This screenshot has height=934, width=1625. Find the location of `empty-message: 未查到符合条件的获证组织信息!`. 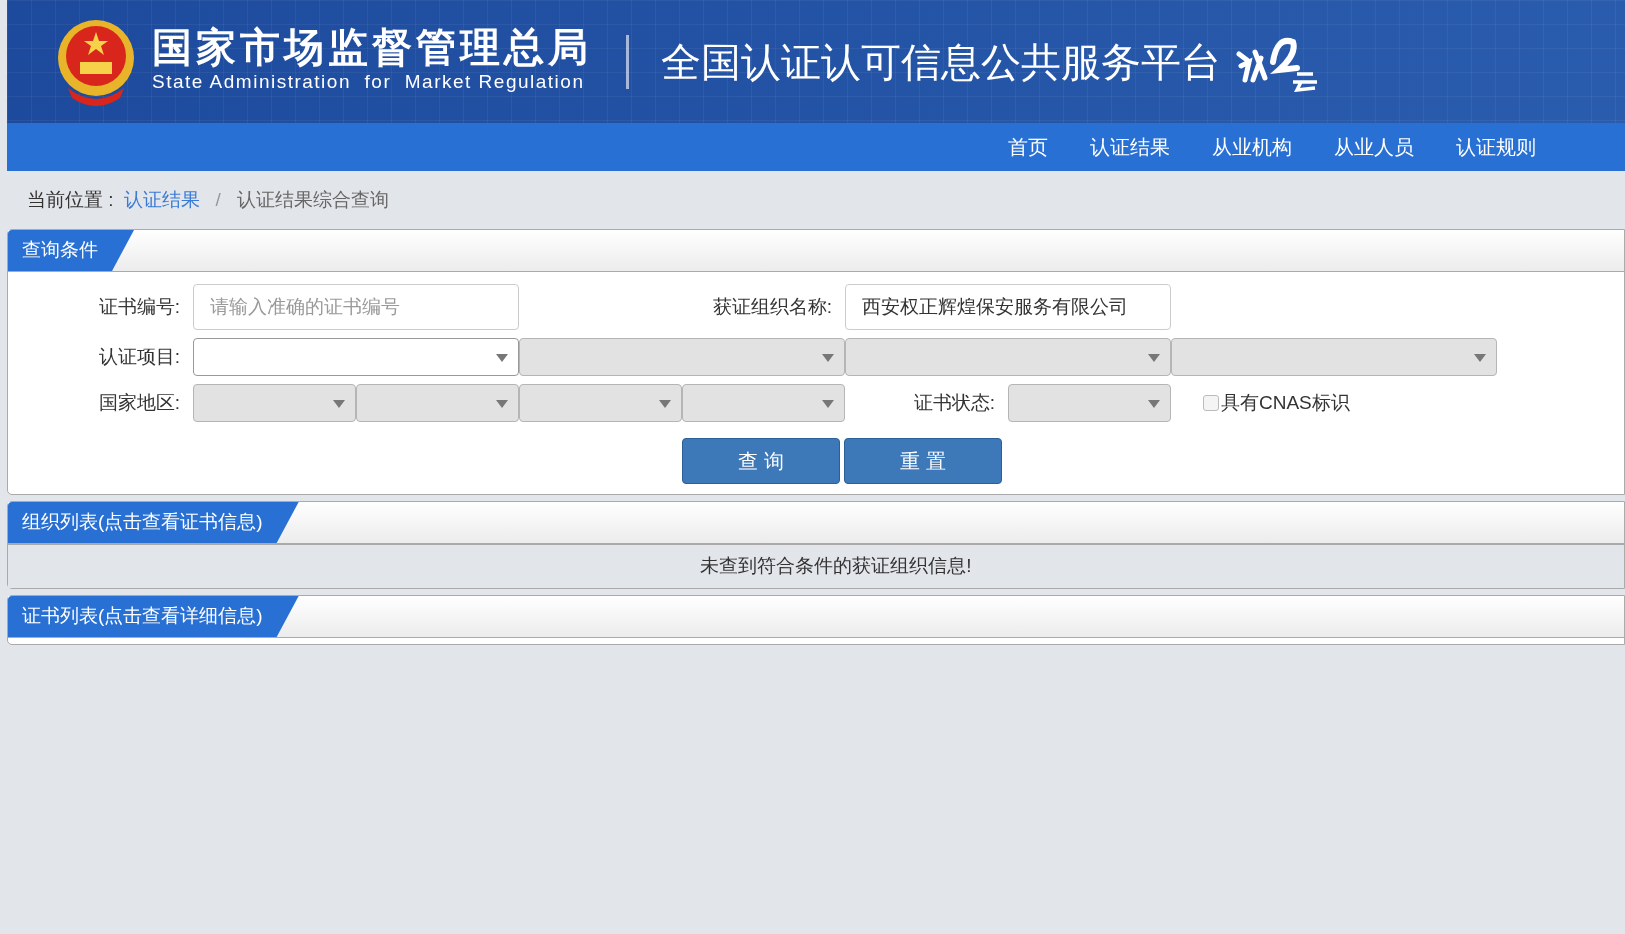

empty-message: 未查到符合条件的获证组织信息! is located at coordinates (836, 566).